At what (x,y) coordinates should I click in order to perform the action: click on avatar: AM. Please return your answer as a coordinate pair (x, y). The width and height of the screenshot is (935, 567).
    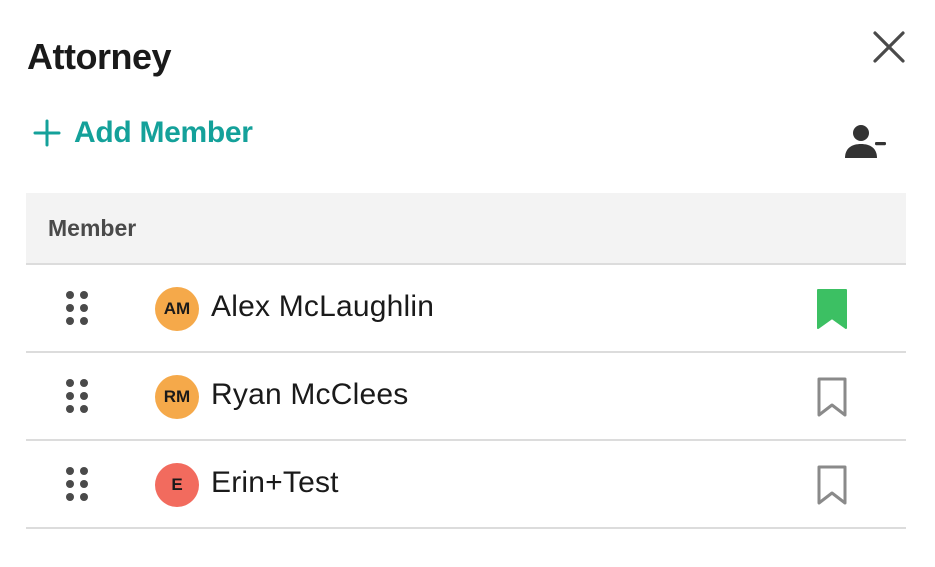
    Looking at the image, I should click on (177, 309).